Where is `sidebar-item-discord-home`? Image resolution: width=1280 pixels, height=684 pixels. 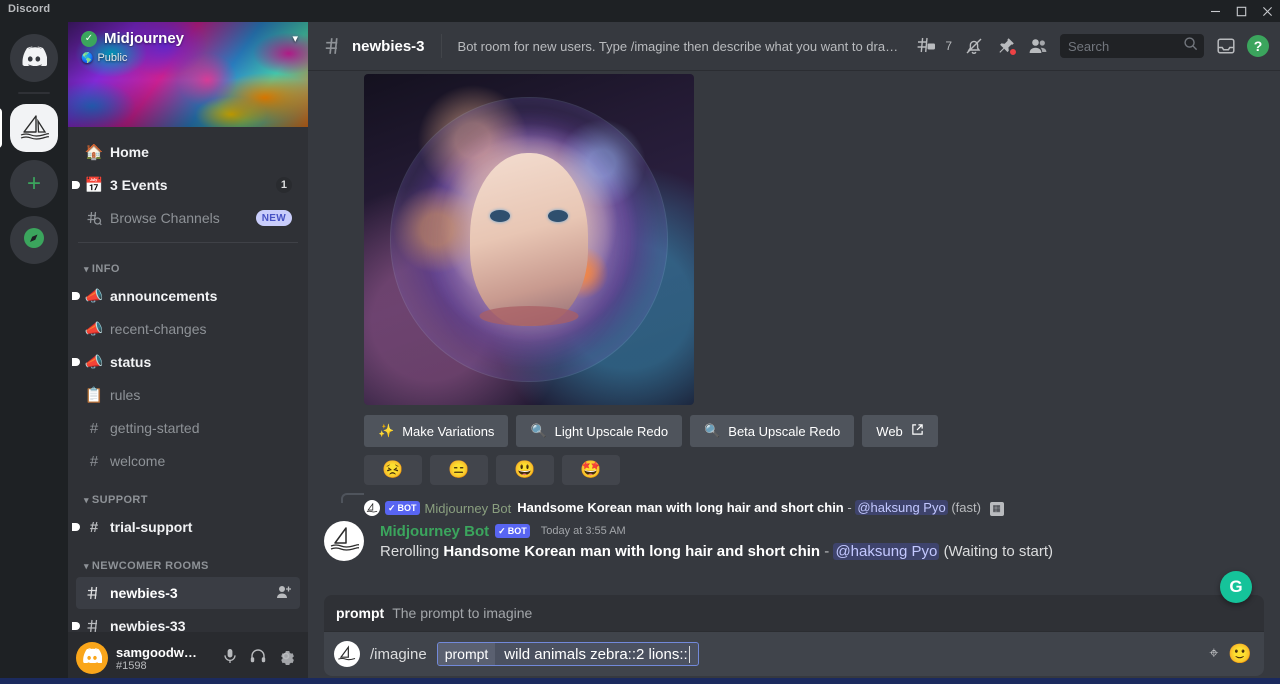 sidebar-item-discord-home is located at coordinates (34, 58).